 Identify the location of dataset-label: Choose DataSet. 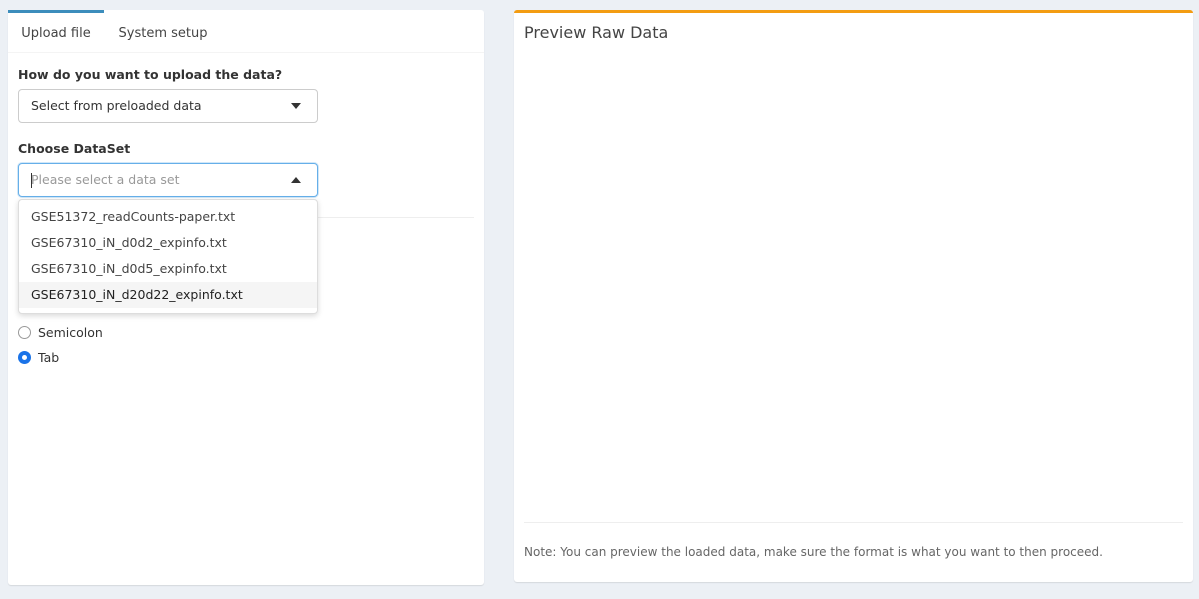
(74, 148).